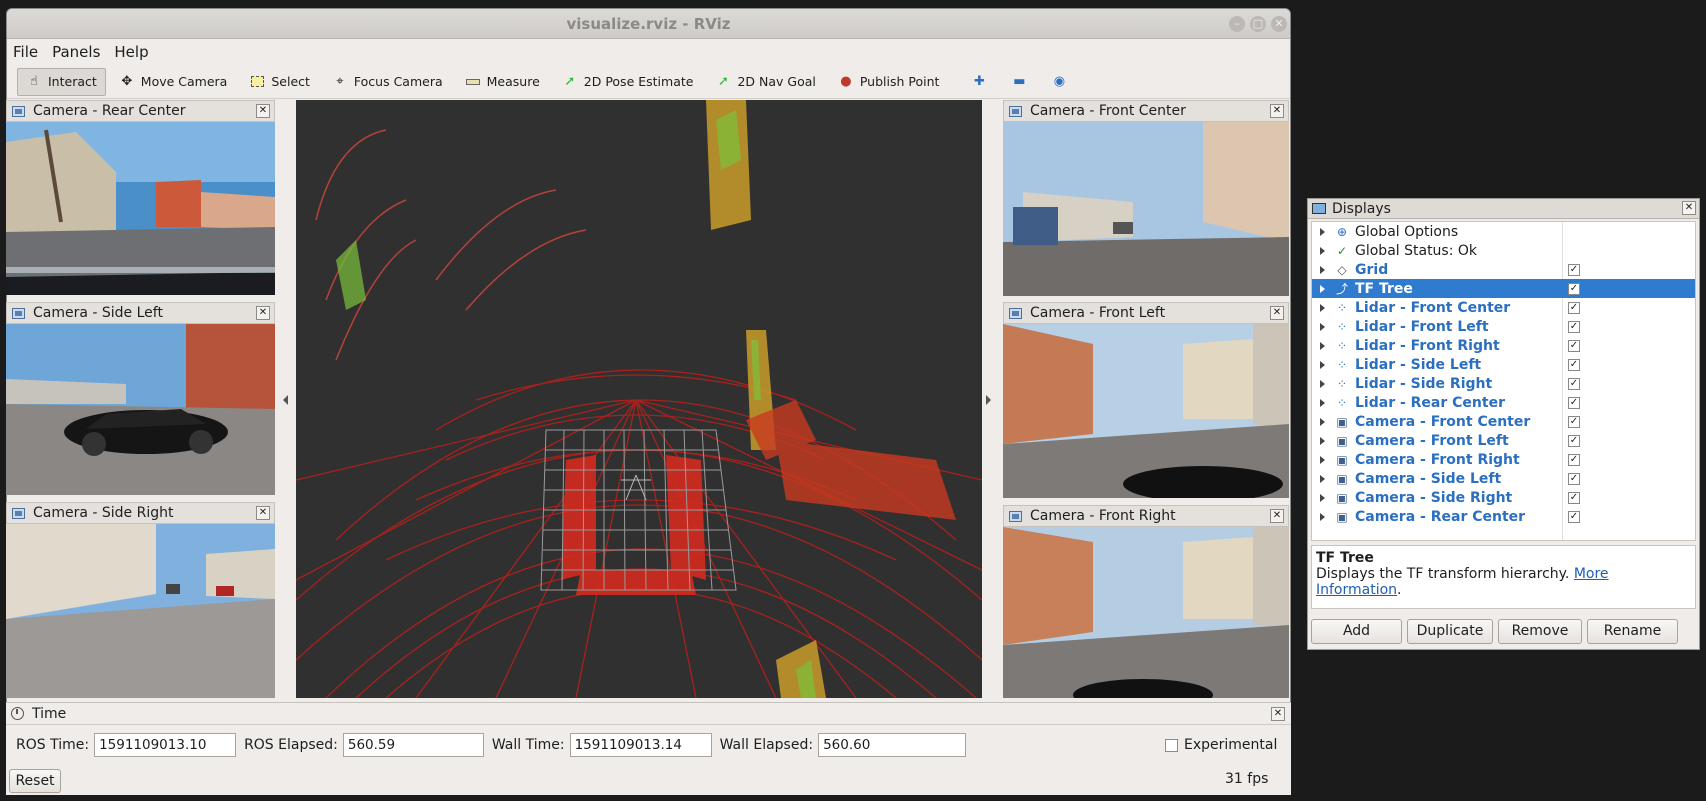 Image resolution: width=1706 pixels, height=801 pixels. Describe the element at coordinates (413, 745) in the screenshot. I see `ros-elapsed-field: 560.59` at that location.